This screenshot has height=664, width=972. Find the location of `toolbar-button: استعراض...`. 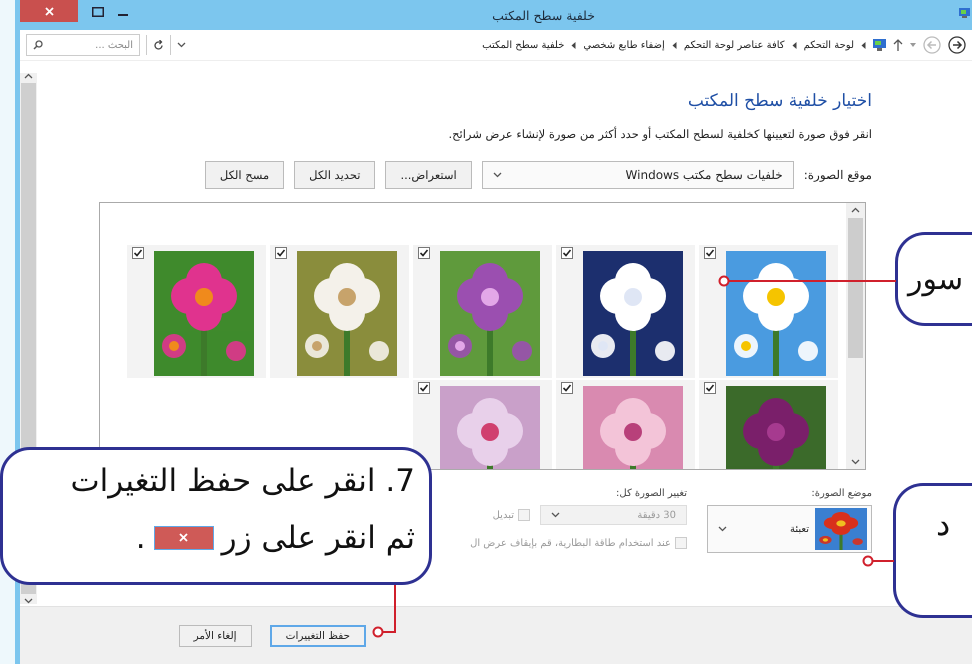

toolbar-button: استعراض... is located at coordinates (428, 175).